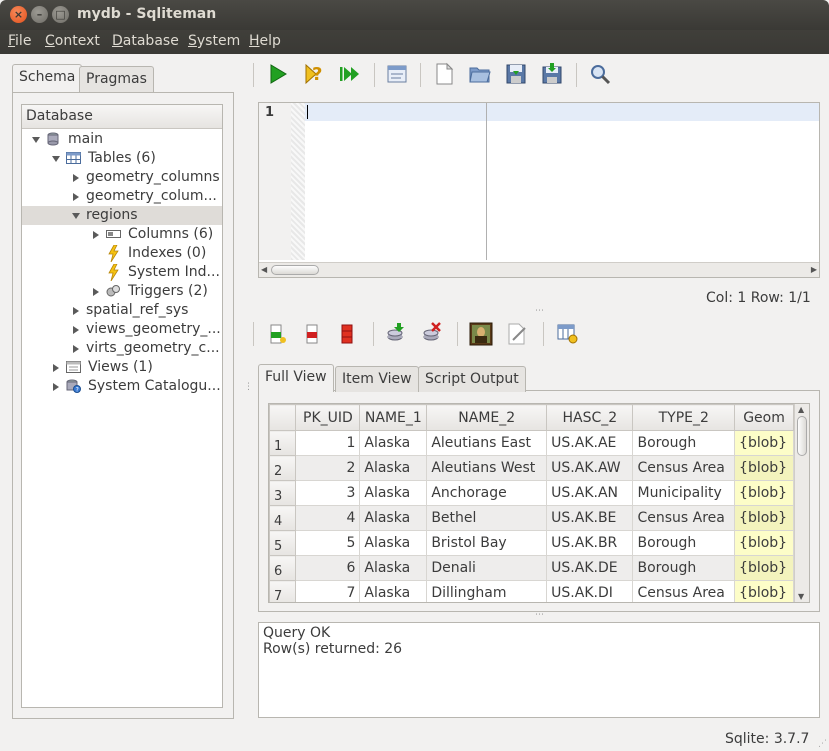  I want to click on cell: Aleutians East, so click(487, 443).